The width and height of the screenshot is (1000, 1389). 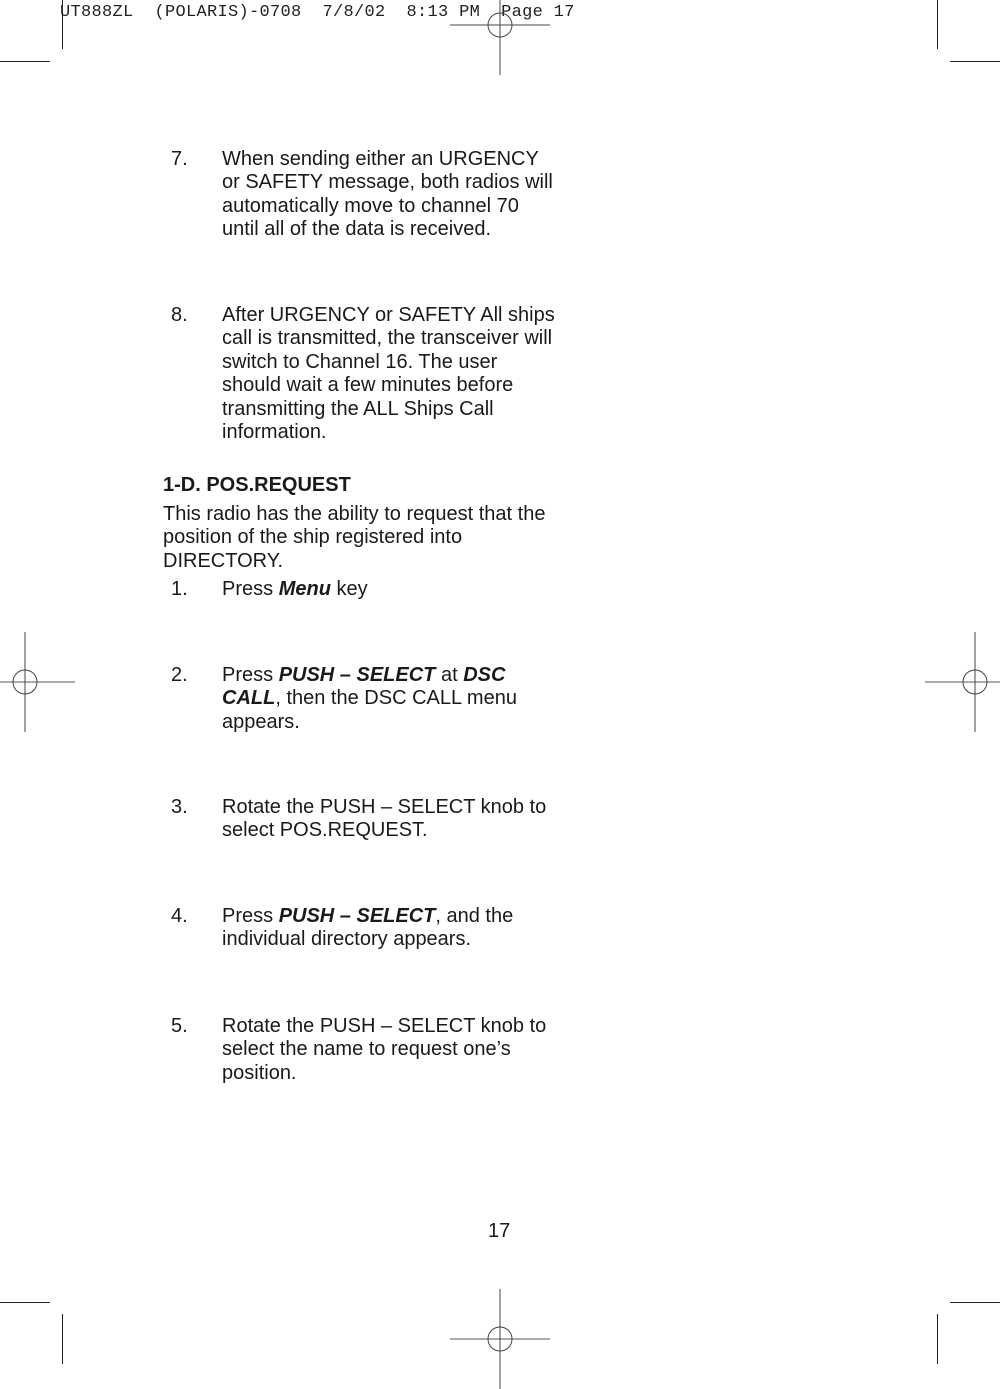 What do you see at coordinates (368, 385) in the screenshot?
I see `item-line: should wait a few minutes before` at bounding box center [368, 385].